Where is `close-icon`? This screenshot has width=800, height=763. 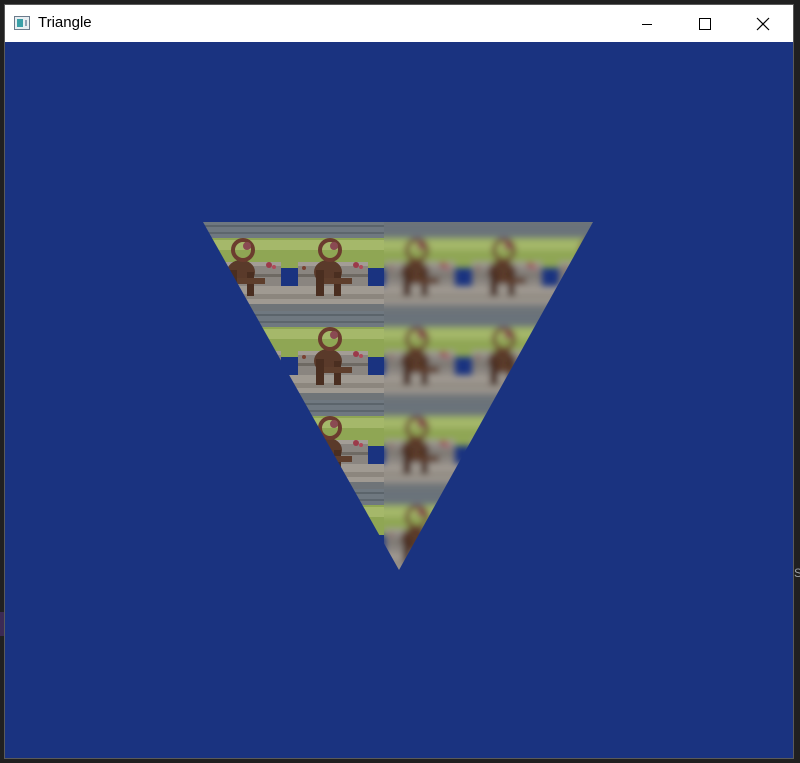
close-icon is located at coordinates (763, 23).